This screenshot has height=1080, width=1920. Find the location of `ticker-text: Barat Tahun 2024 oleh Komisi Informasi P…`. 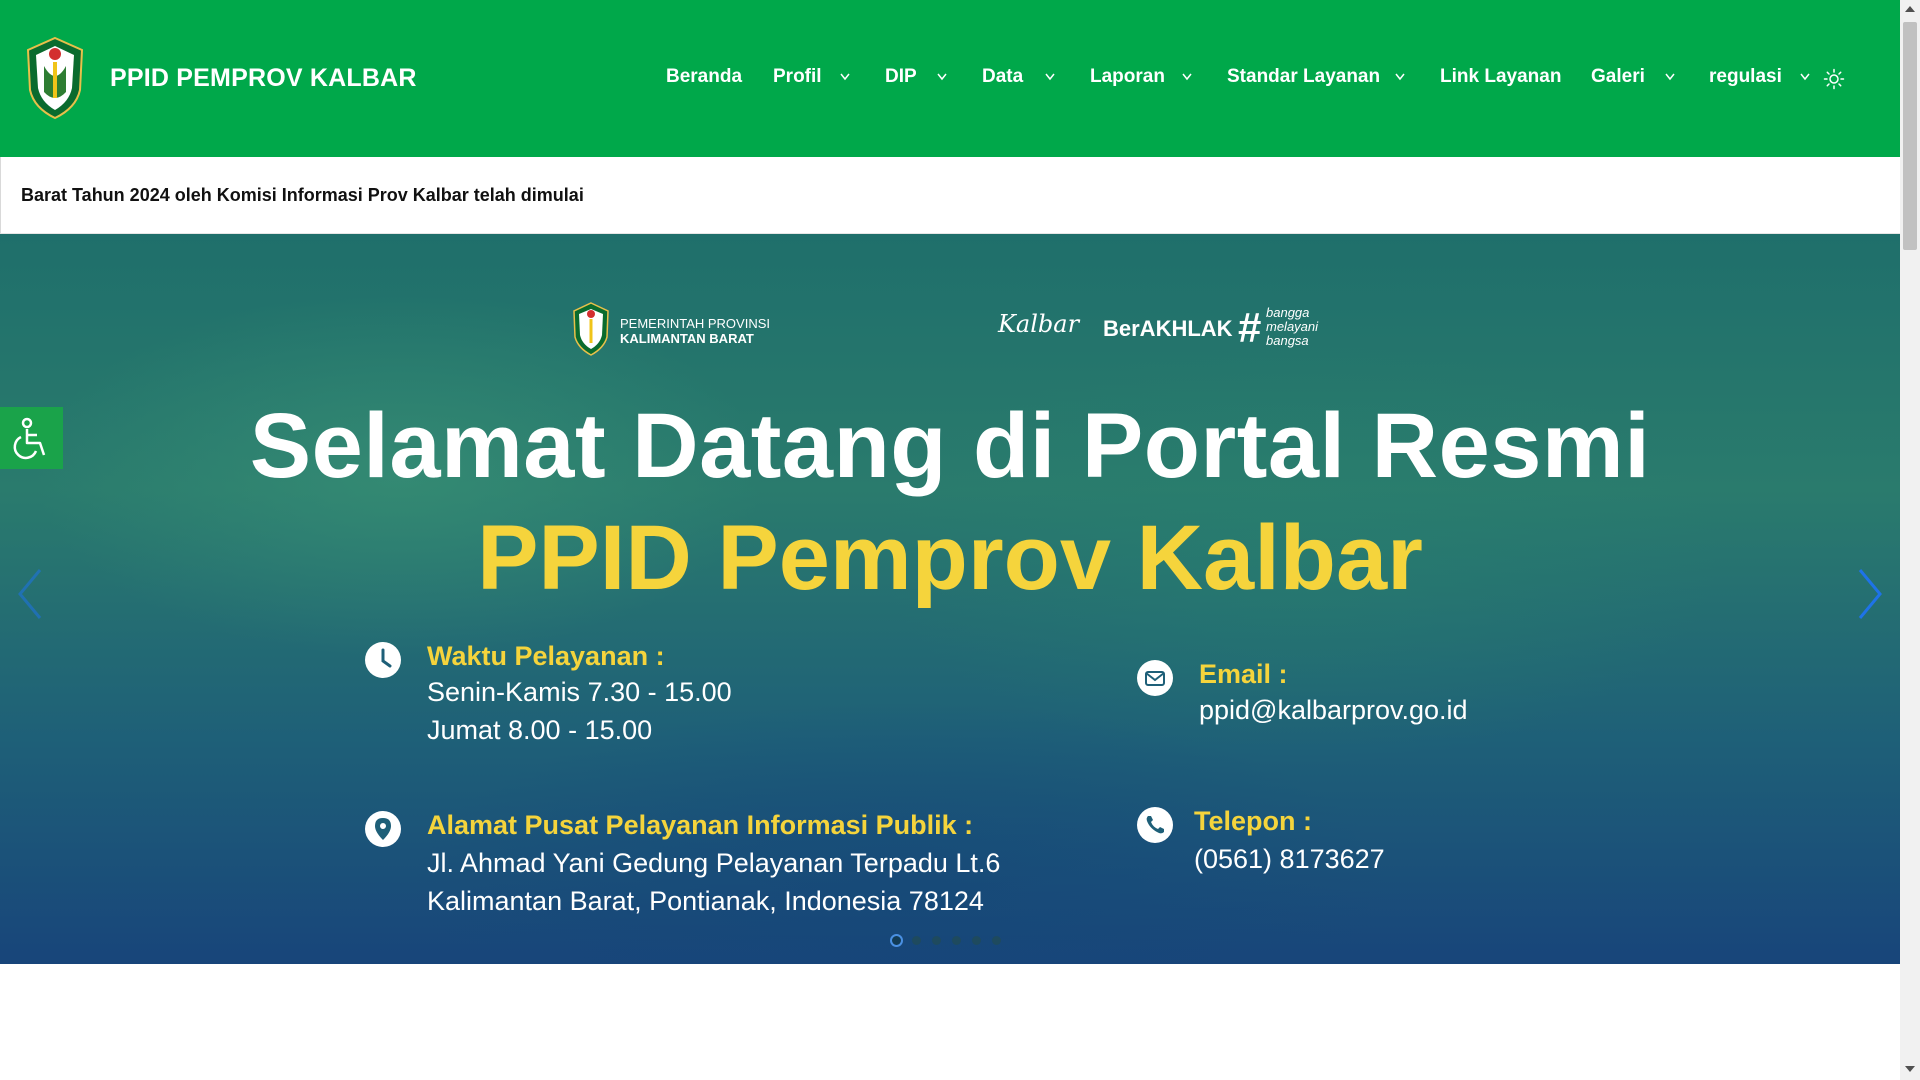

ticker-text: Barat Tahun 2024 oleh Komisi Informasi P… is located at coordinates (302, 195).